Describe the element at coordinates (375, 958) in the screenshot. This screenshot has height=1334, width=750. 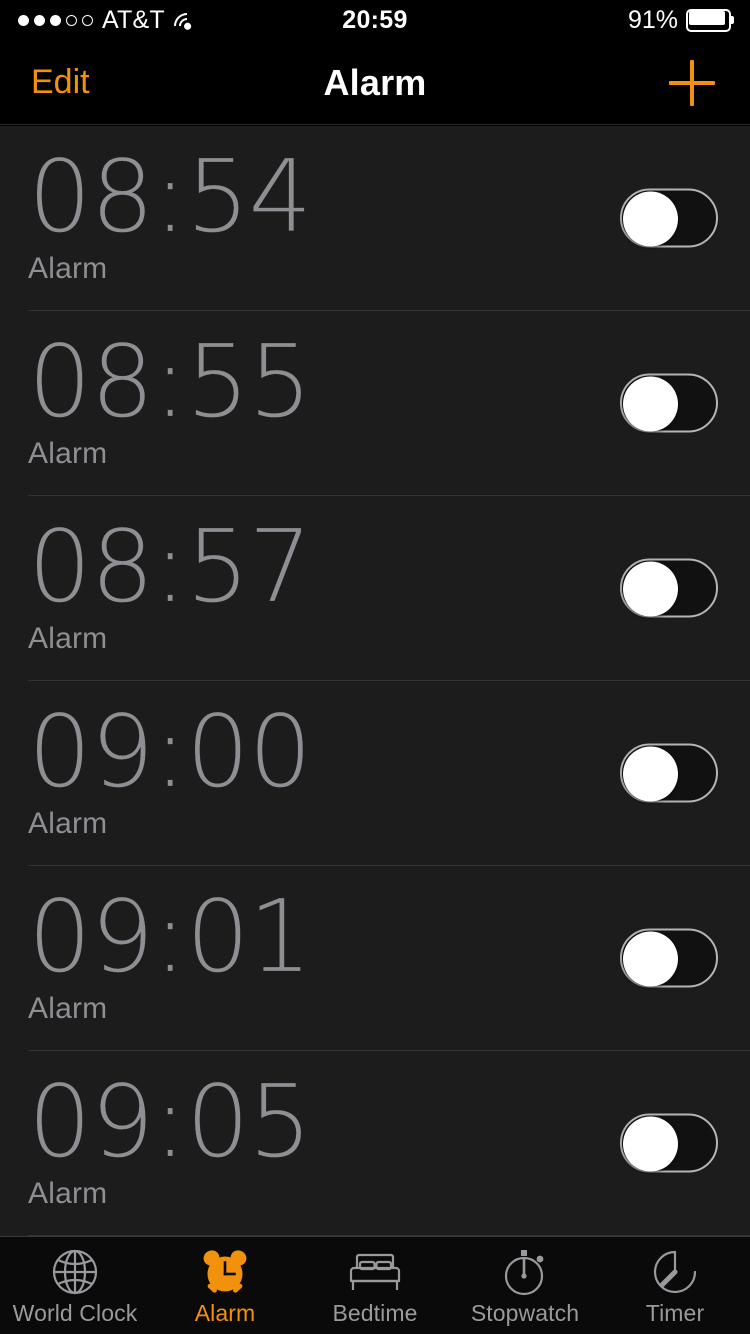
I see `alarm-row: 09:01 Alarm` at that location.